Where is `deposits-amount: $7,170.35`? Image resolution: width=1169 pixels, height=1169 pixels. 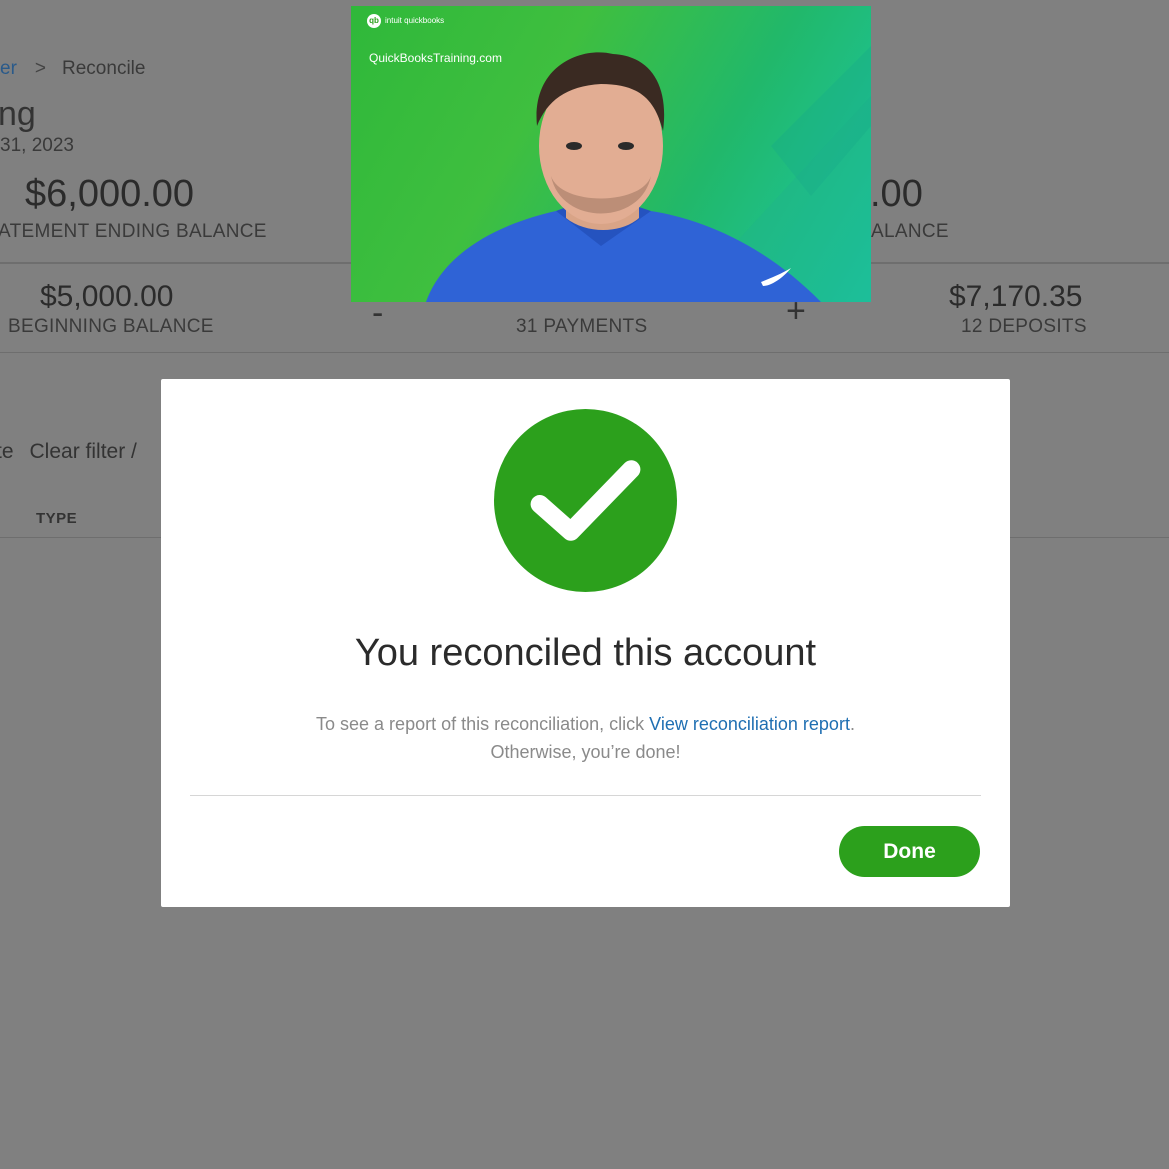 deposits-amount: $7,170.35 is located at coordinates (1016, 296).